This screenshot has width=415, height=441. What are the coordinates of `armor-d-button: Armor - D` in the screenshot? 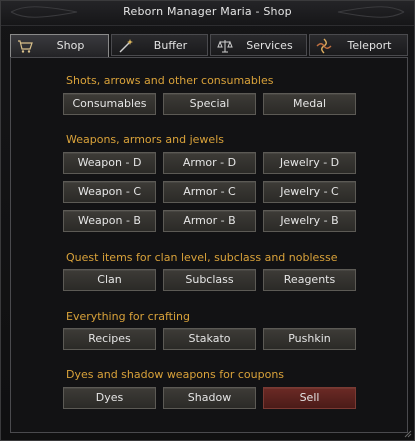 It's located at (209, 163).